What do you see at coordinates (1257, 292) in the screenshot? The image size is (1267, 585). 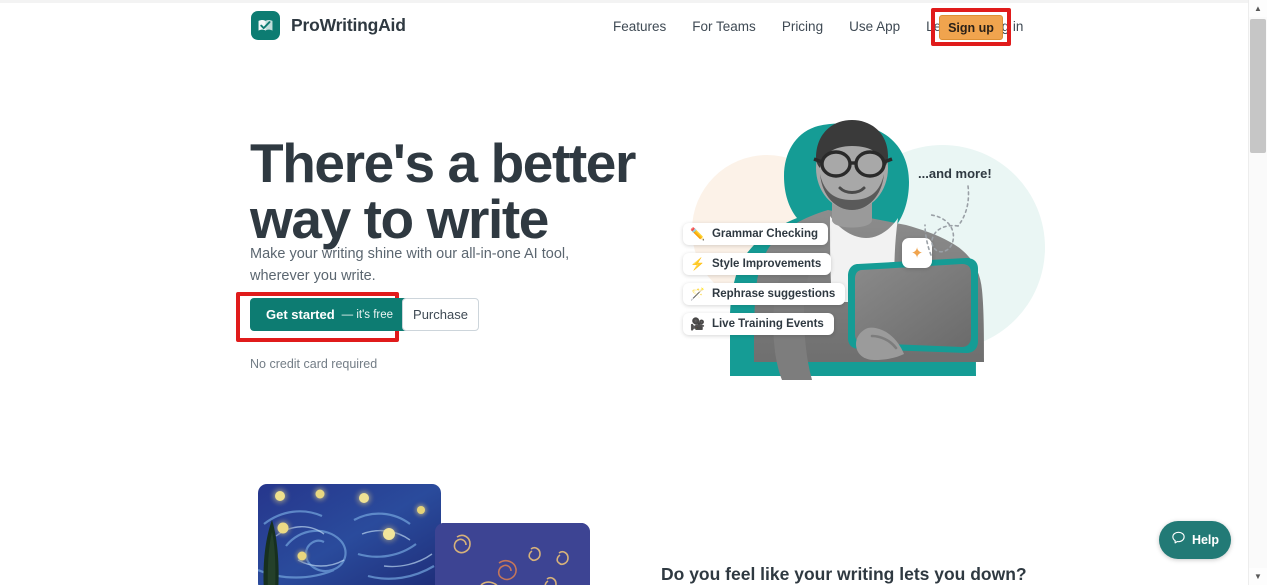 I see `vertical-scrollbar: ▲ ▼` at bounding box center [1257, 292].